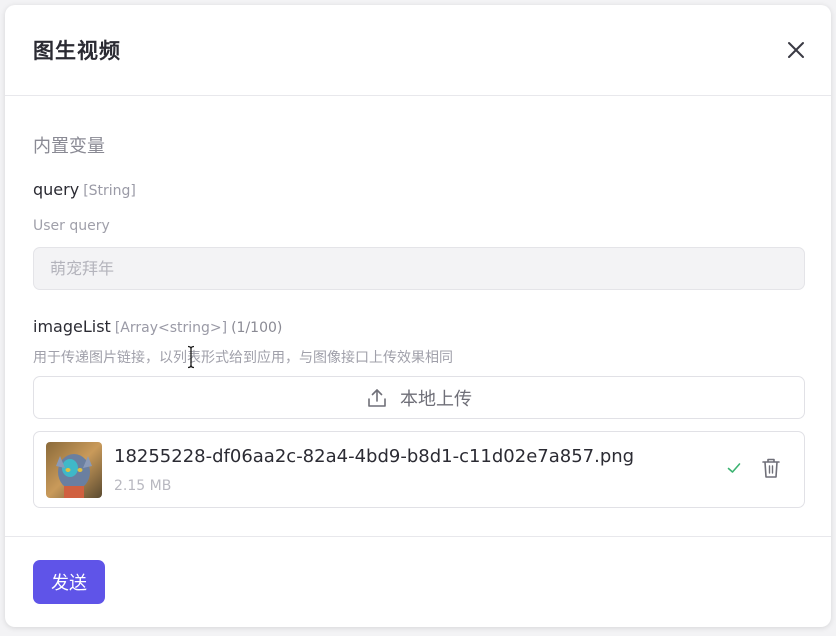 The height and width of the screenshot is (636, 836). I want to click on file-thumbnail, so click(74, 470).